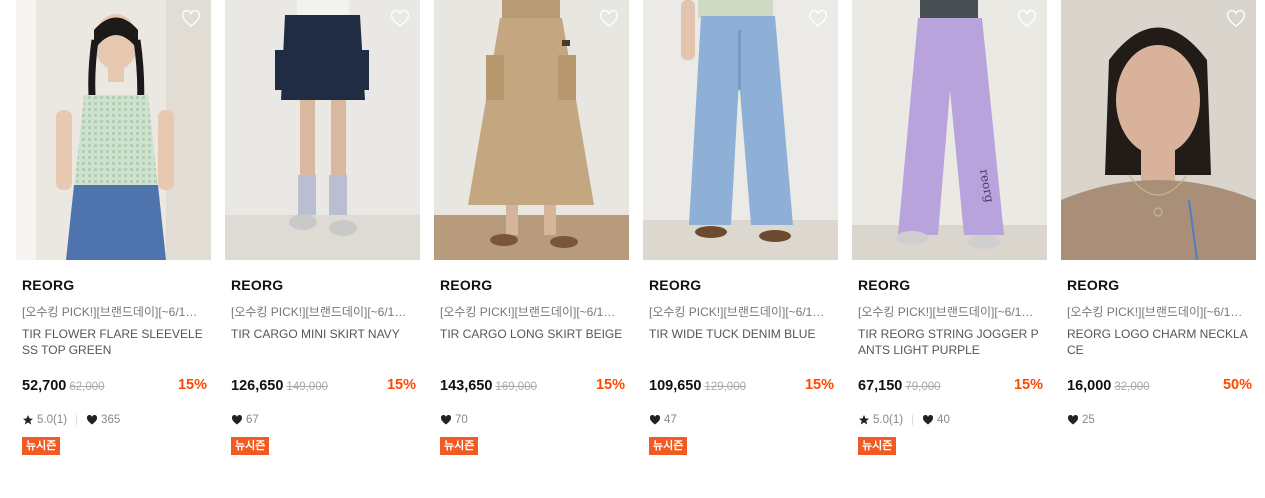  What do you see at coordinates (454, 420) in the screenshot?
I see `meta-row: 70` at bounding box center [454, 420].